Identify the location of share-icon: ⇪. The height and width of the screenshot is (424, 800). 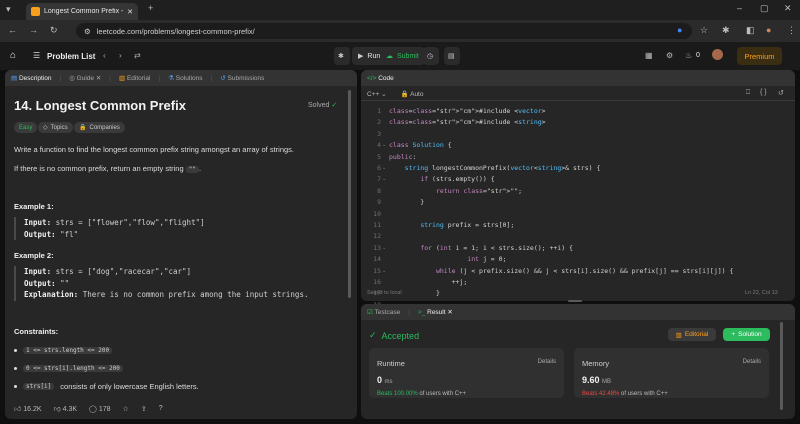
(144, 409).